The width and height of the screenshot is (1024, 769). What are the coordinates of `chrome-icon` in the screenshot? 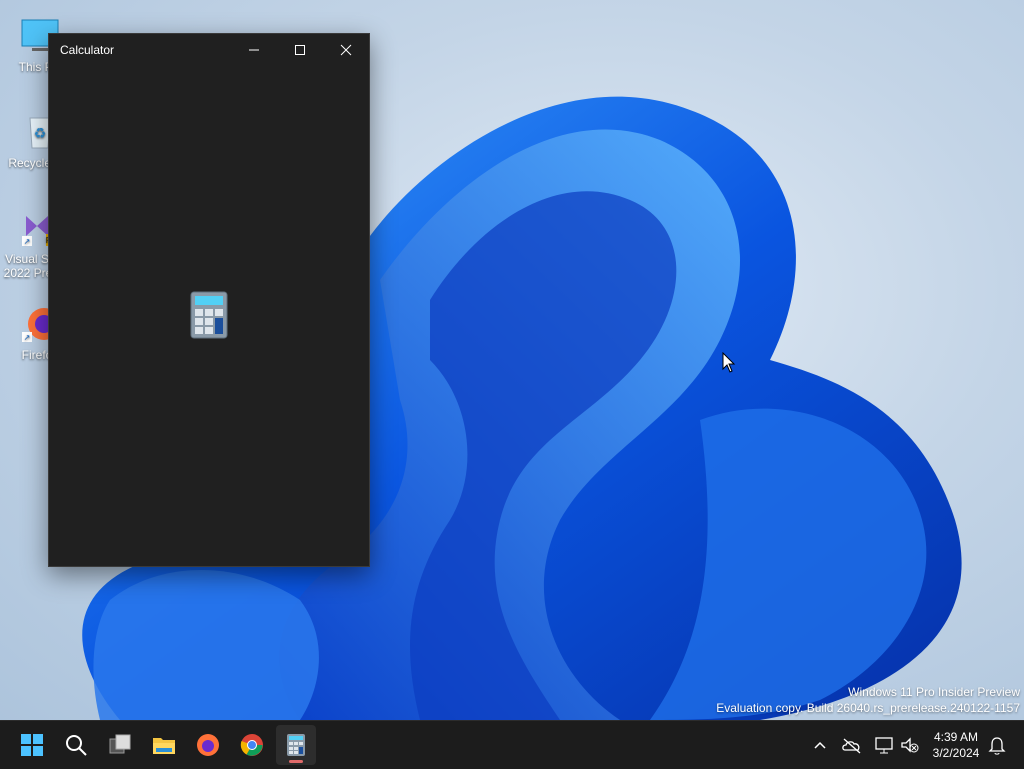 It's located at (251, 745).